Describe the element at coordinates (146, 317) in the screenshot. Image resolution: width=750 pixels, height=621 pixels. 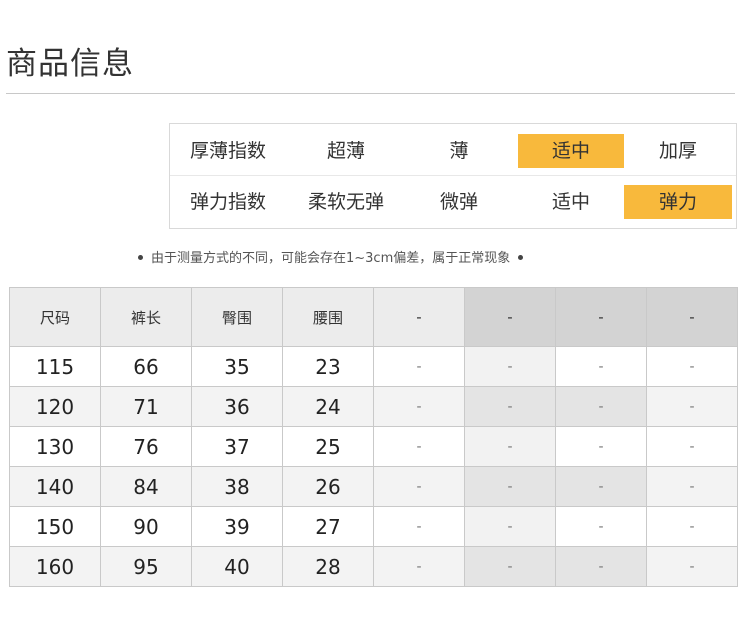
I see `column-header: 裤长` at that location.